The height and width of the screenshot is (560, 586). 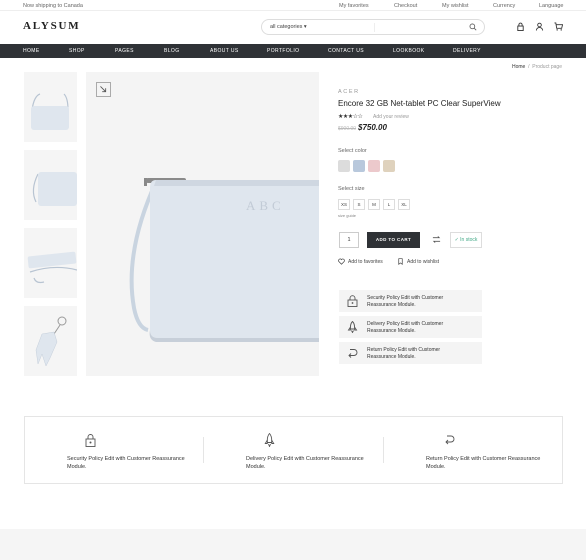 I want to click on size-option-xs: XS, so click(x=344, y=204).